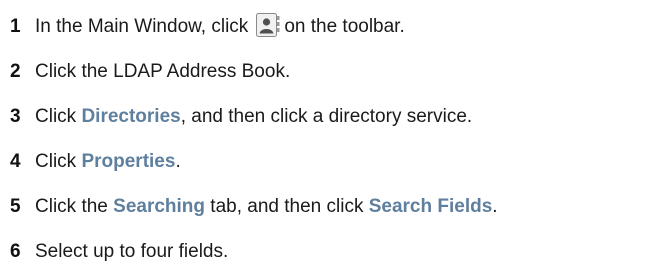 This screenshot has height=275, width=649. Describe the element at coordinates (15, 26) in the screenshot. I see `step-number: 1` at that location.